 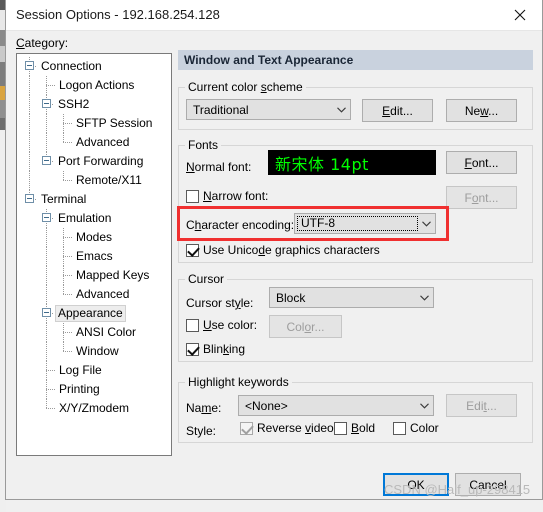 I want to click on normal-font-preview: 新宋体 14pt, so click(x=352, y=162).